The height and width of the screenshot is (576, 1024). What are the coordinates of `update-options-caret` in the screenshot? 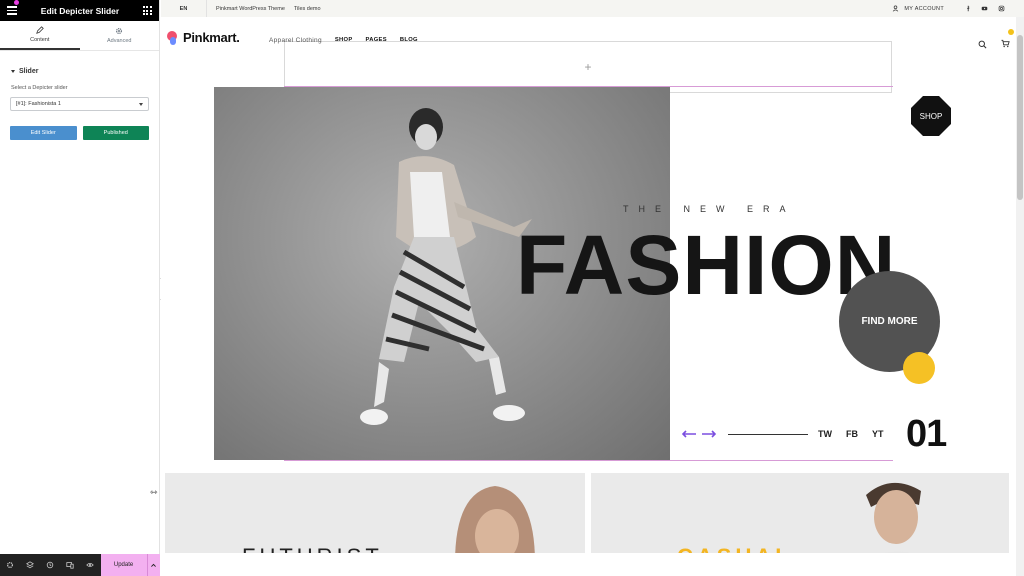 It's located at (153, 565).